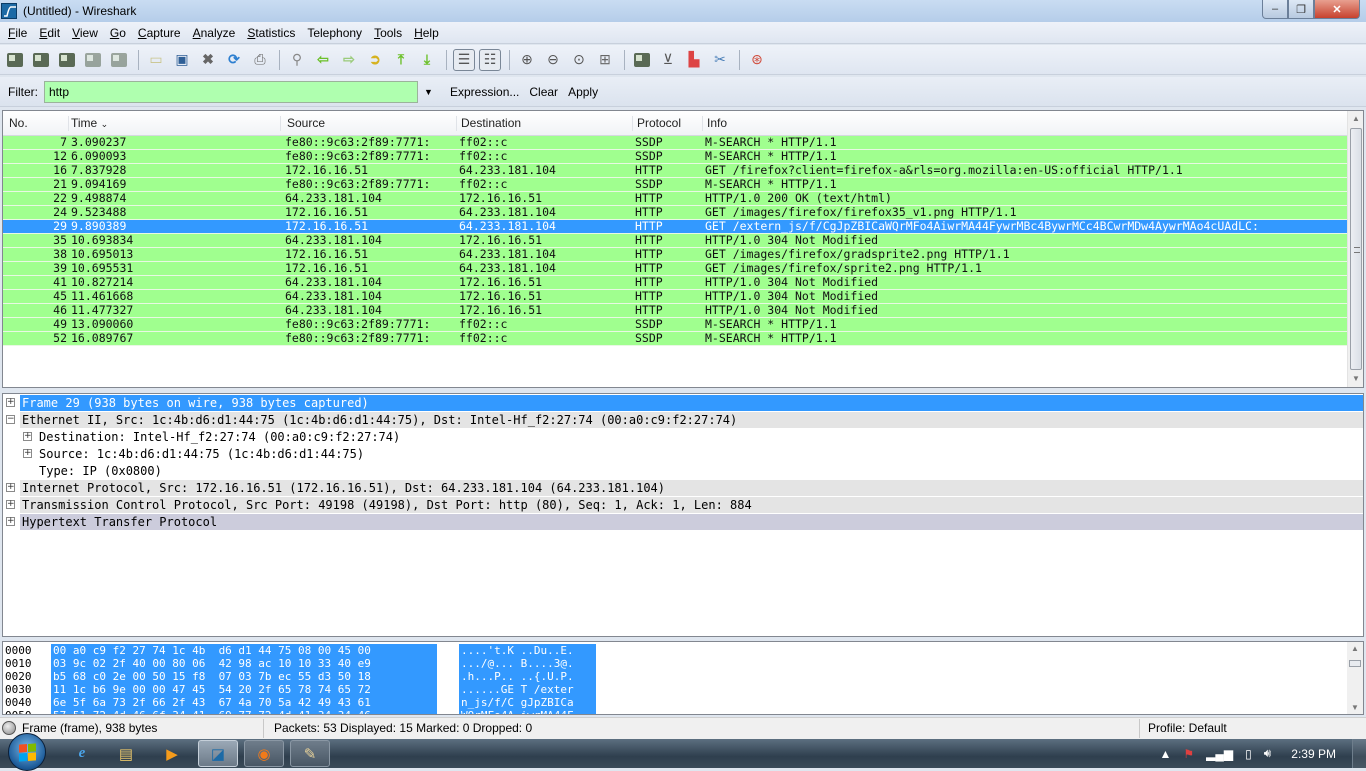  I want to click on coloring-rules-button: ▙, so click(694, 60).